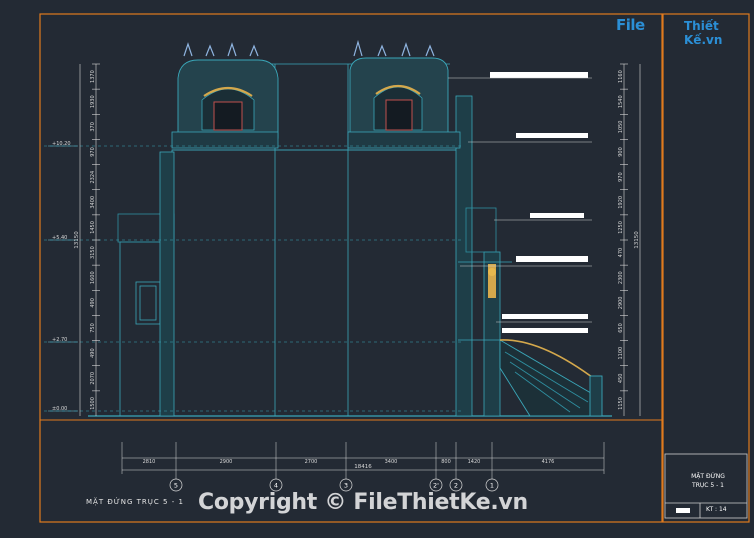 The height and width of the screenshot is (538, 754). I want to click on left-dim-value: 2070, so click(93, 378).